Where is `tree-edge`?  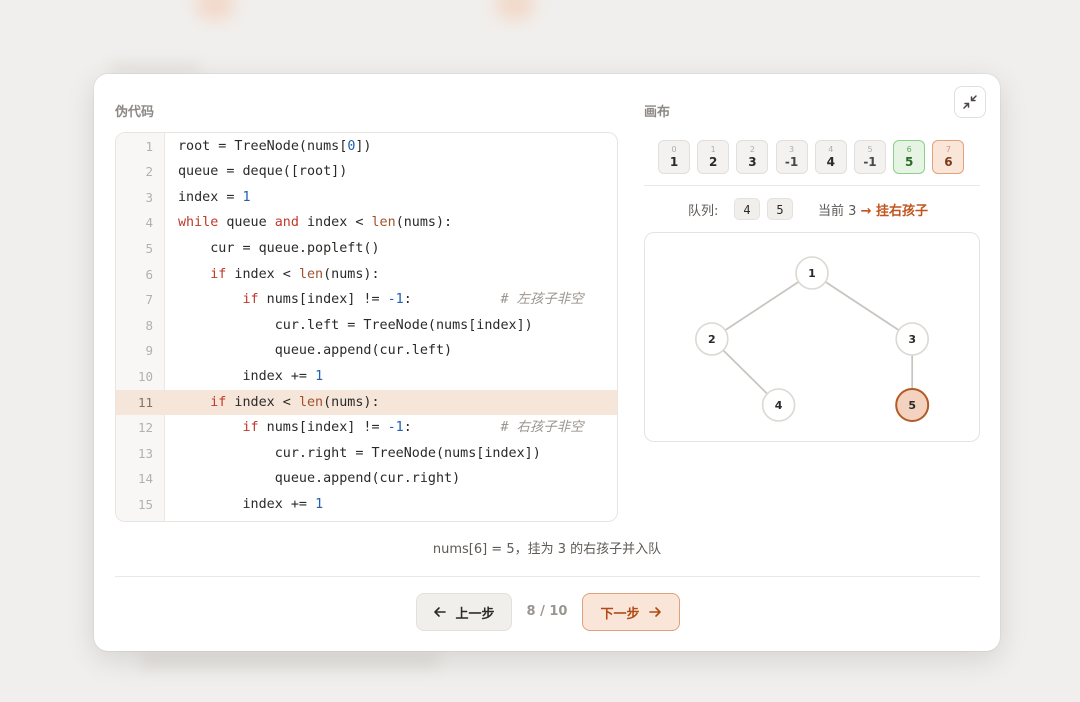 tree-edge is located at coordinates (862, 306).